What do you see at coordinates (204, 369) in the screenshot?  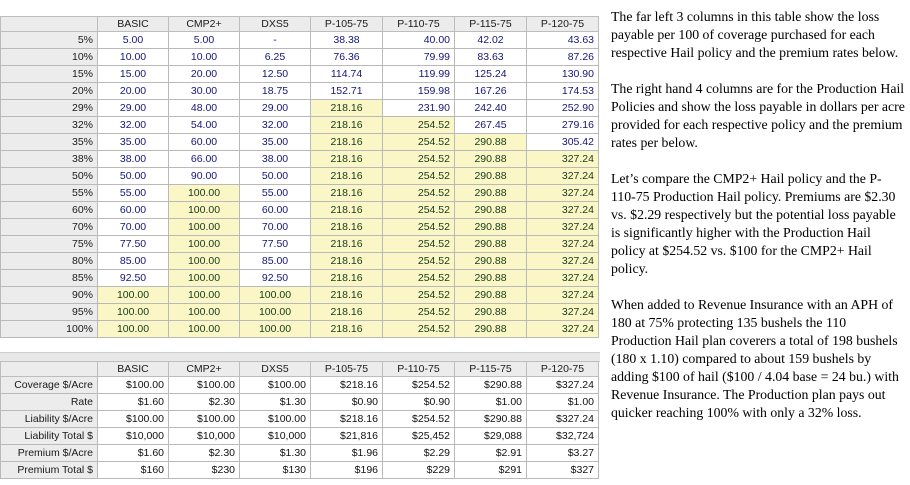 I see `column-header: CMP2+` at bounding box center [204, 369].